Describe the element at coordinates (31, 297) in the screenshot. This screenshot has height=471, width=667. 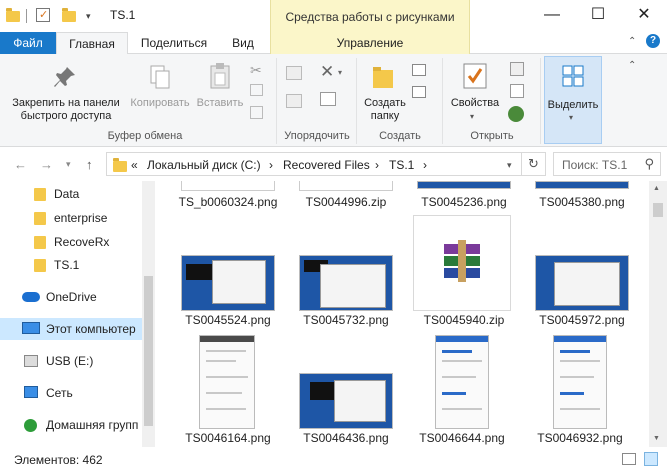
I see `cloud-icon` at that location.